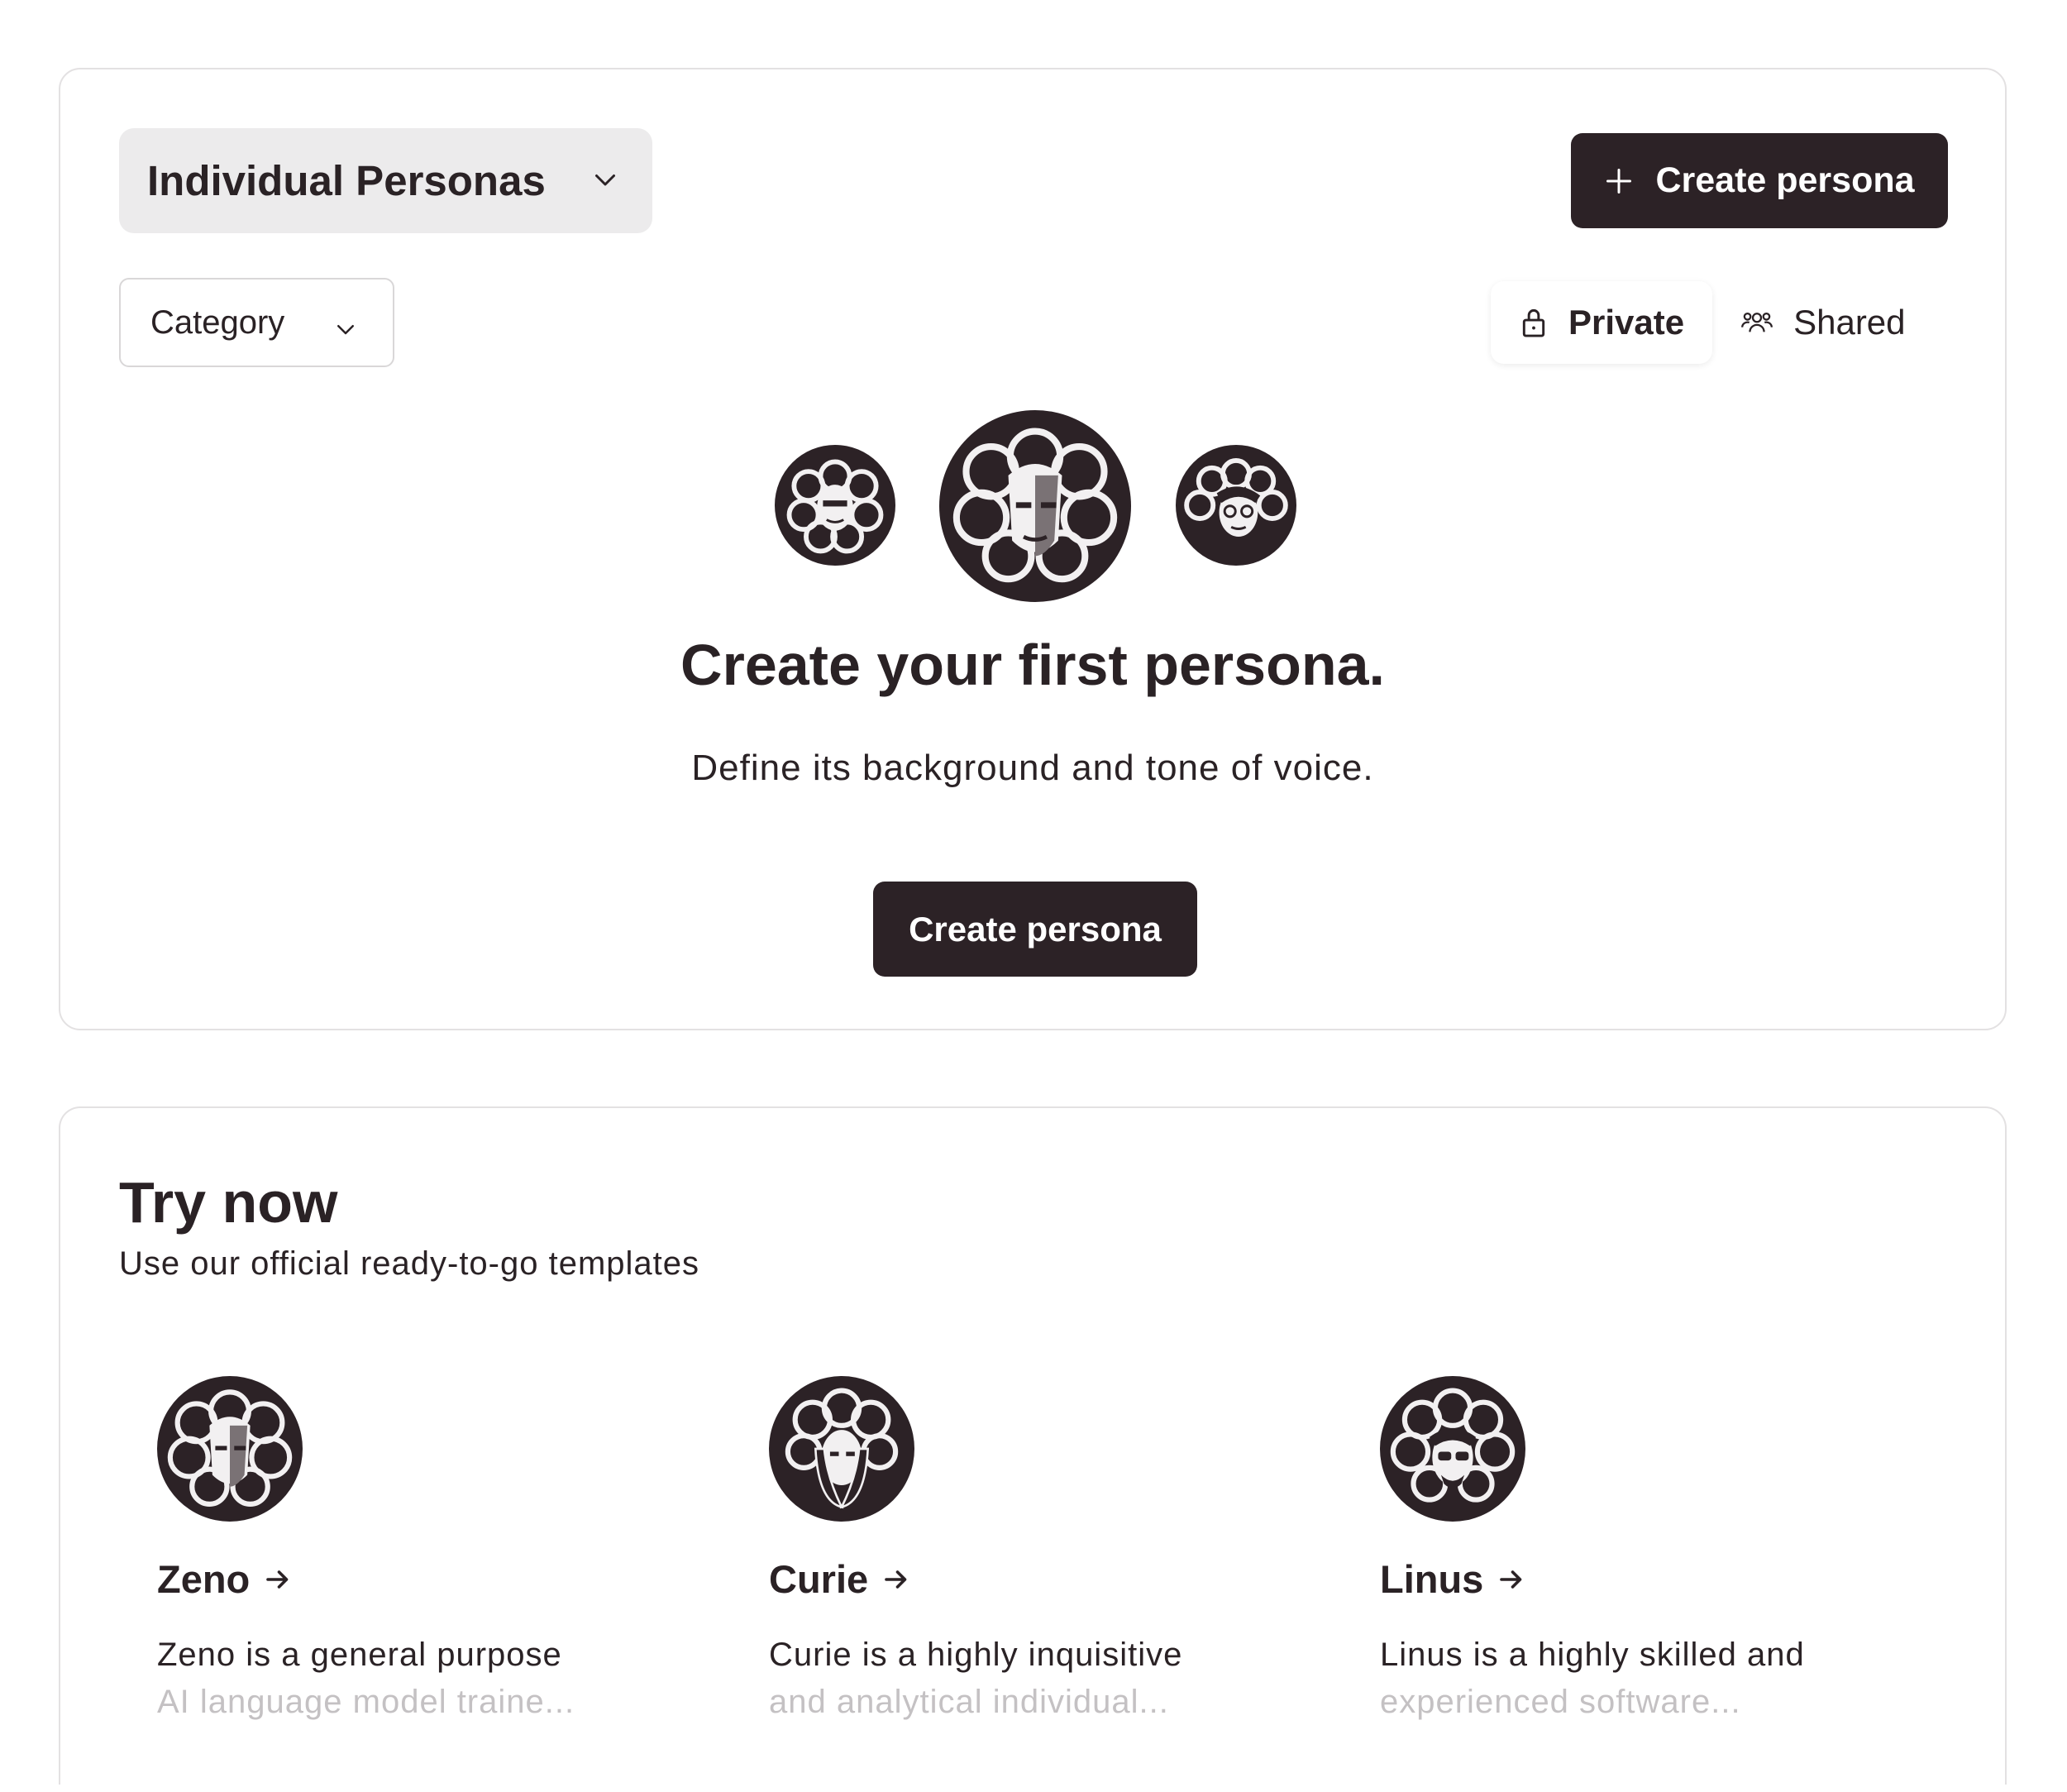 This screenshot has height=1792, width=2067. I want to click on users-icon, so click(1756, 322).